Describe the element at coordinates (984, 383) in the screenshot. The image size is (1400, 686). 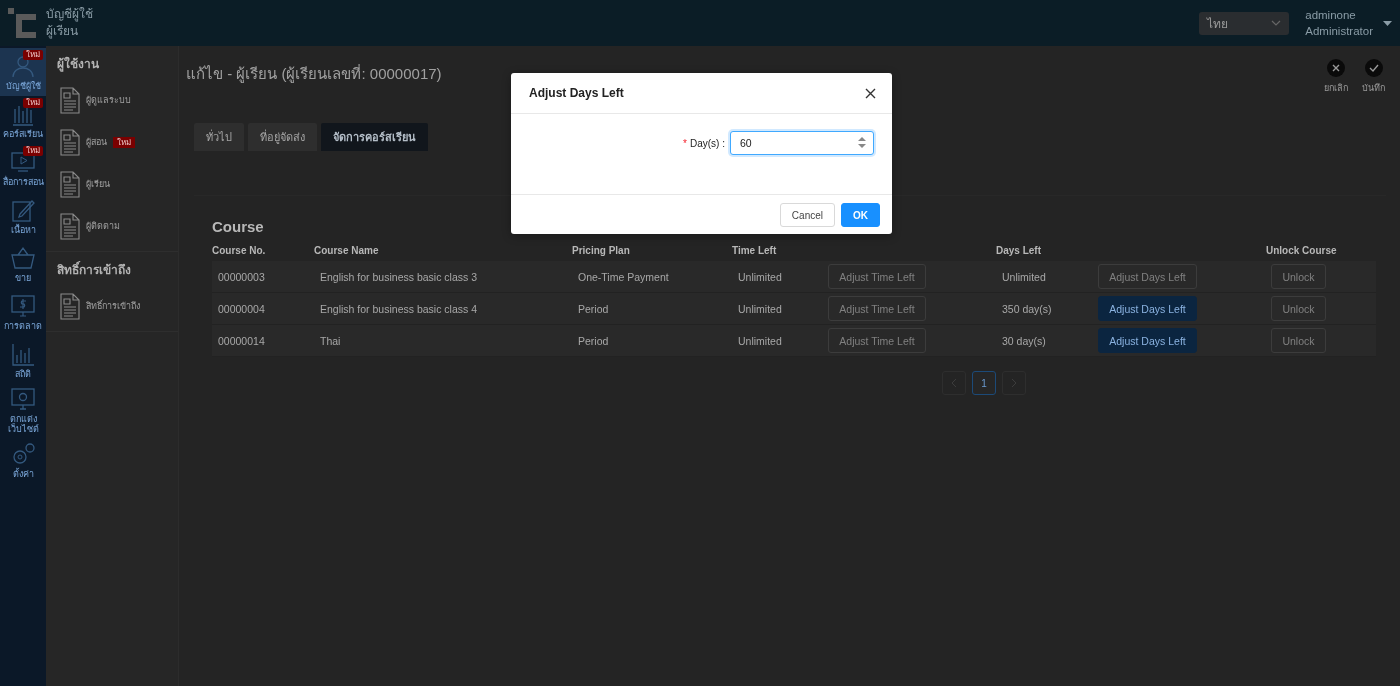
I see `page-button: 1` at that location.